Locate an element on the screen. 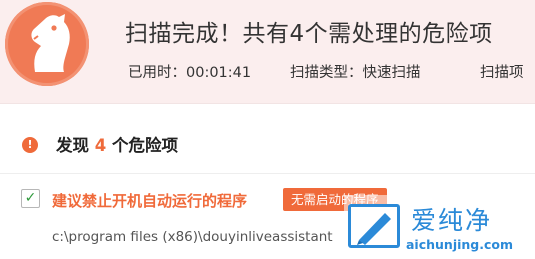 The height and width of the screenshot is (259, 535). elapsed-label: 已用时： is located at coordinates (157, 73).